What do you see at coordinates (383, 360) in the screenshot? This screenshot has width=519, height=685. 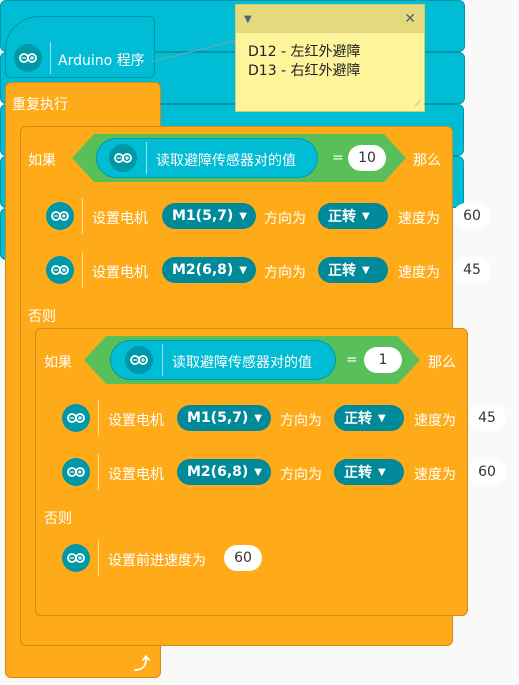 I see `inner-value-input: 1` at bounding box center [383, 360].